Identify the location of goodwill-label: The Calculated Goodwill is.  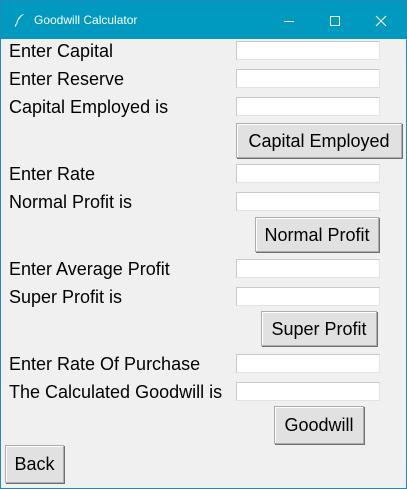
(116, 392).